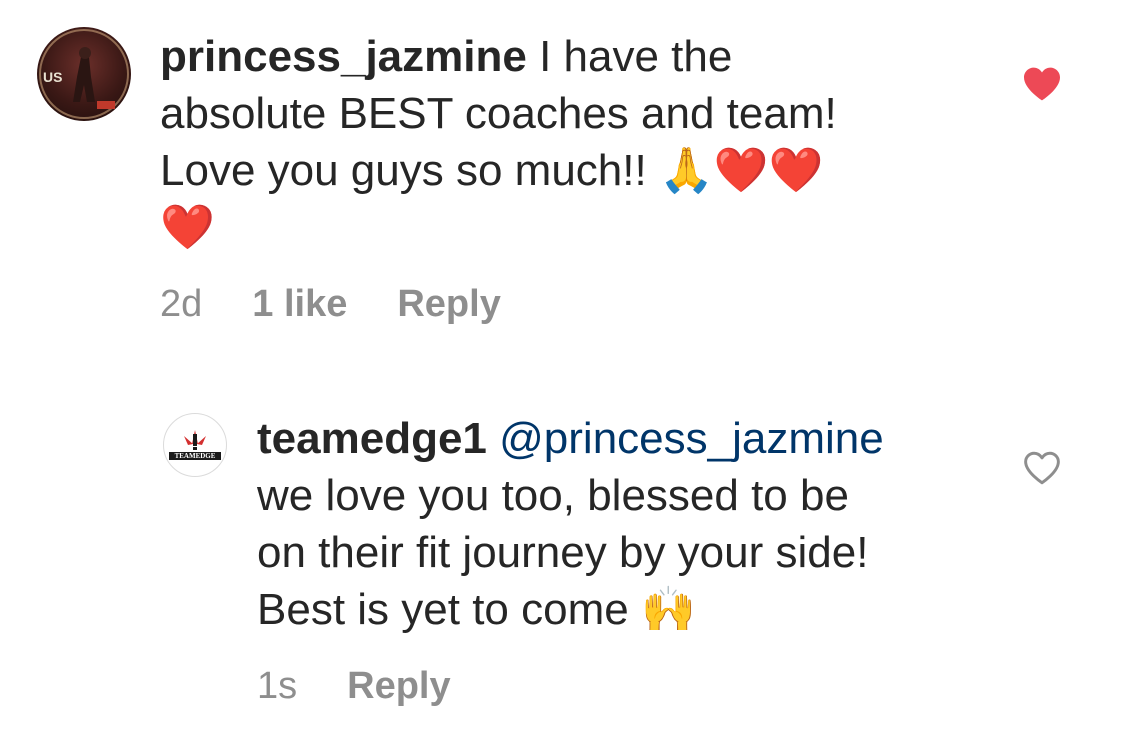 Image resolution: width=1125 pixels, height=750 pixels. I want to click on heart-filled-icon, so click(1042, 84).